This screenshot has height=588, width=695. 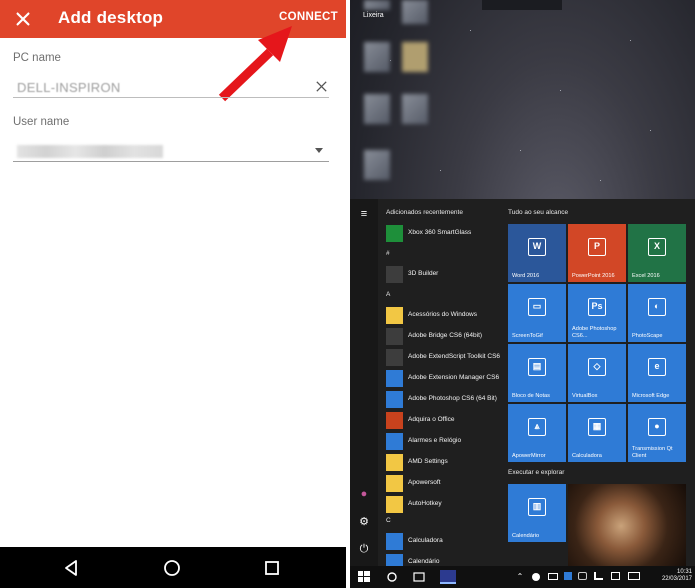 What do you see at coordinates (69, 87) in the screenshot?
I see `pc-name-value: DELL-INSPIRON` at bounding box center [69, 87].